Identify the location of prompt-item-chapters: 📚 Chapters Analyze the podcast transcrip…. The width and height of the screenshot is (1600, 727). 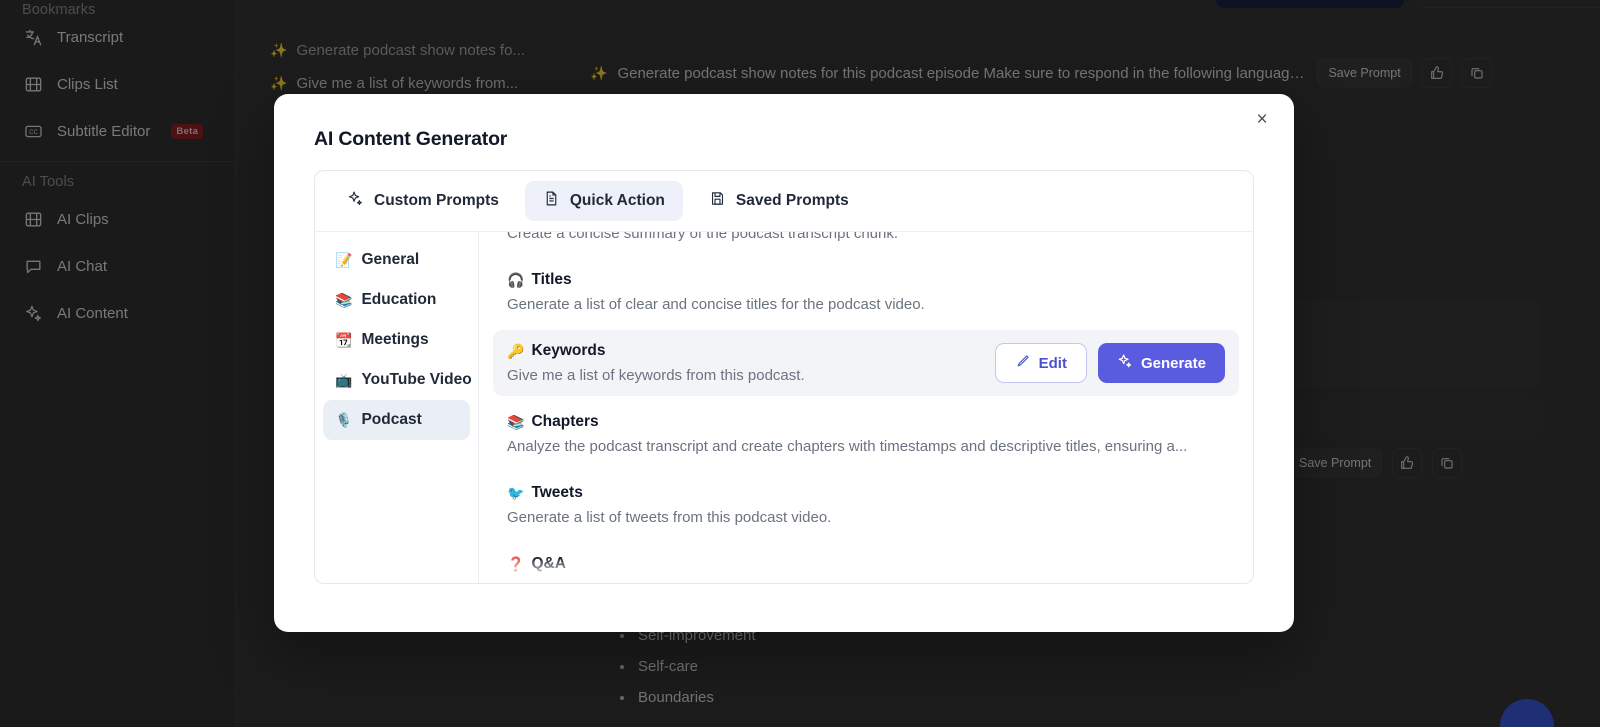
(866, 434).